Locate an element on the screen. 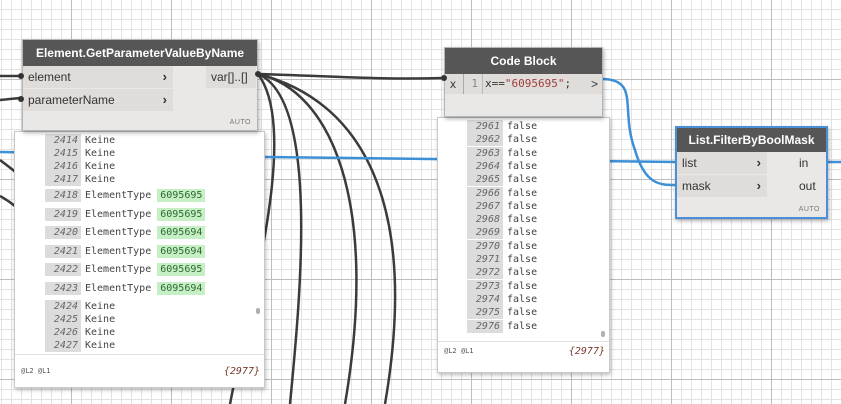 The height and width of the screenshot is (404, 841). list-item: 2418 ElementType 6095695 is located at coordinates (125, 195).